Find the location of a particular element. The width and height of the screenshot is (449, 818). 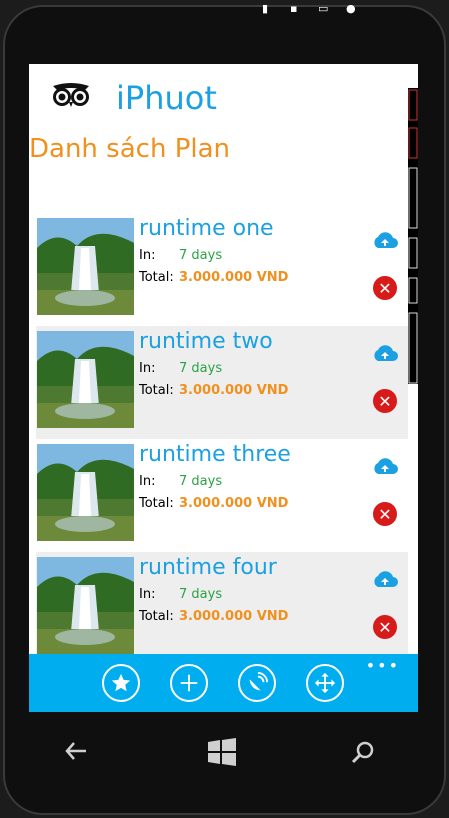

network-icon: ▪ is located at coordinates (294, 8).